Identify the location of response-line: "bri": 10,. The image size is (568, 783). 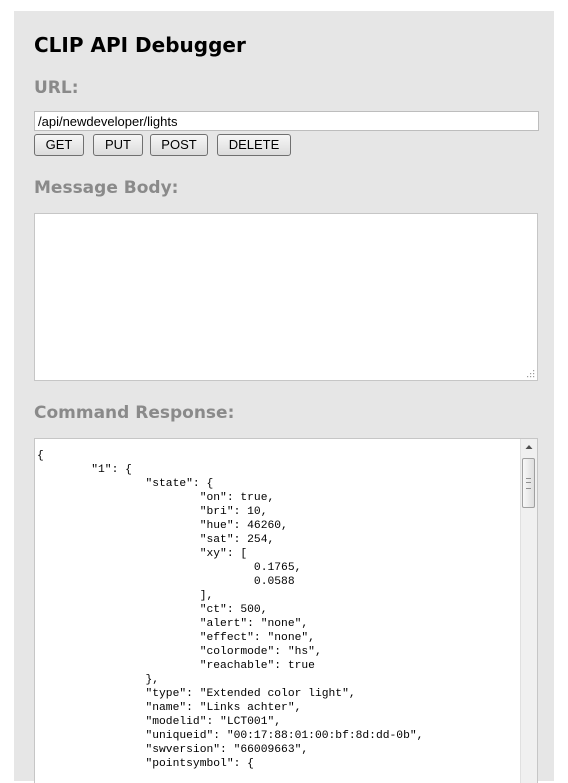
(233, 512).